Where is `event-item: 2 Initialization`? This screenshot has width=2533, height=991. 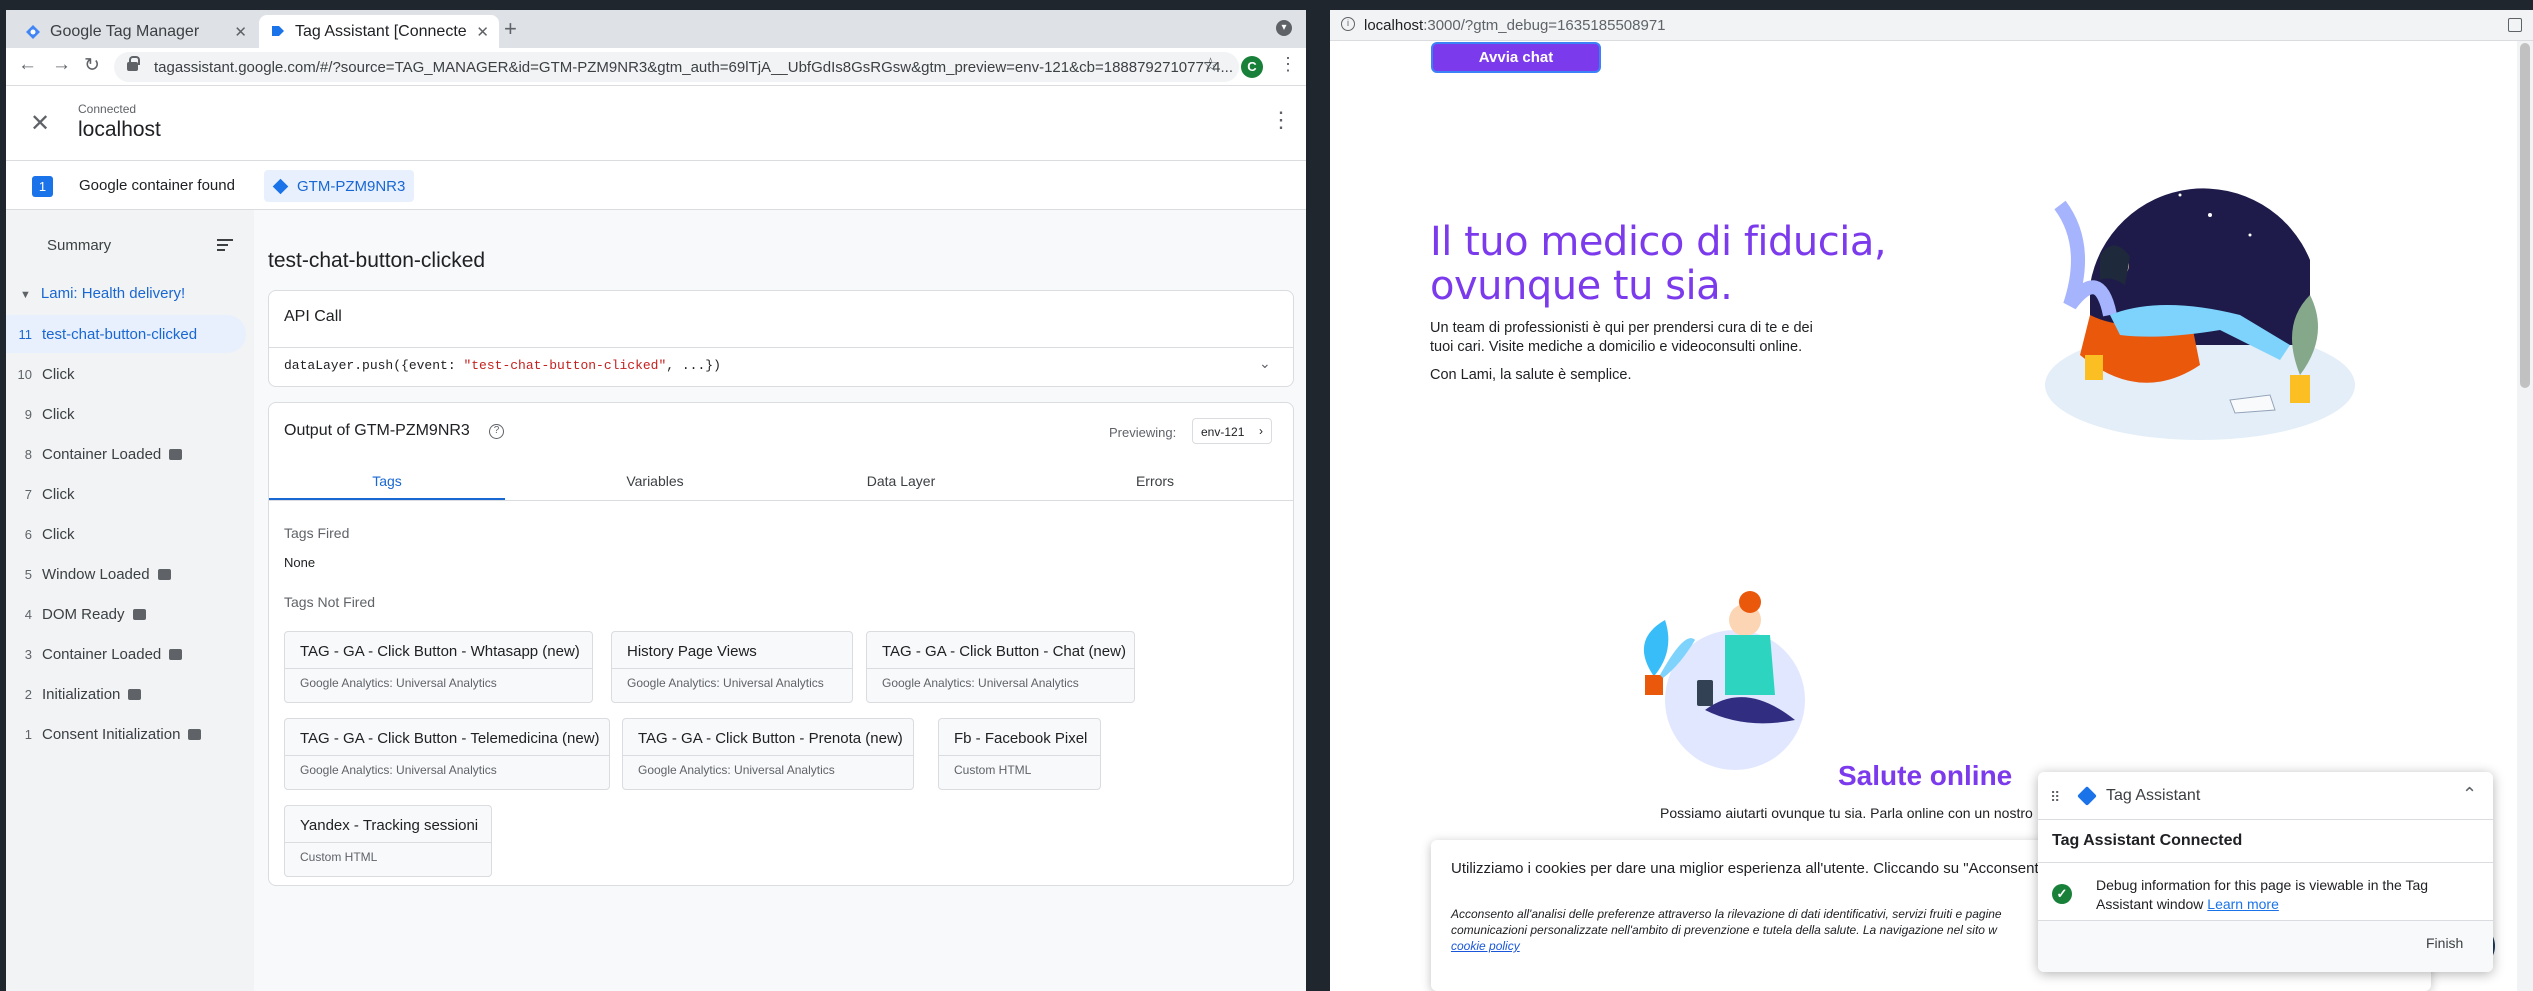 event-item: 2 Initialization is located at coordinates (126, 694).